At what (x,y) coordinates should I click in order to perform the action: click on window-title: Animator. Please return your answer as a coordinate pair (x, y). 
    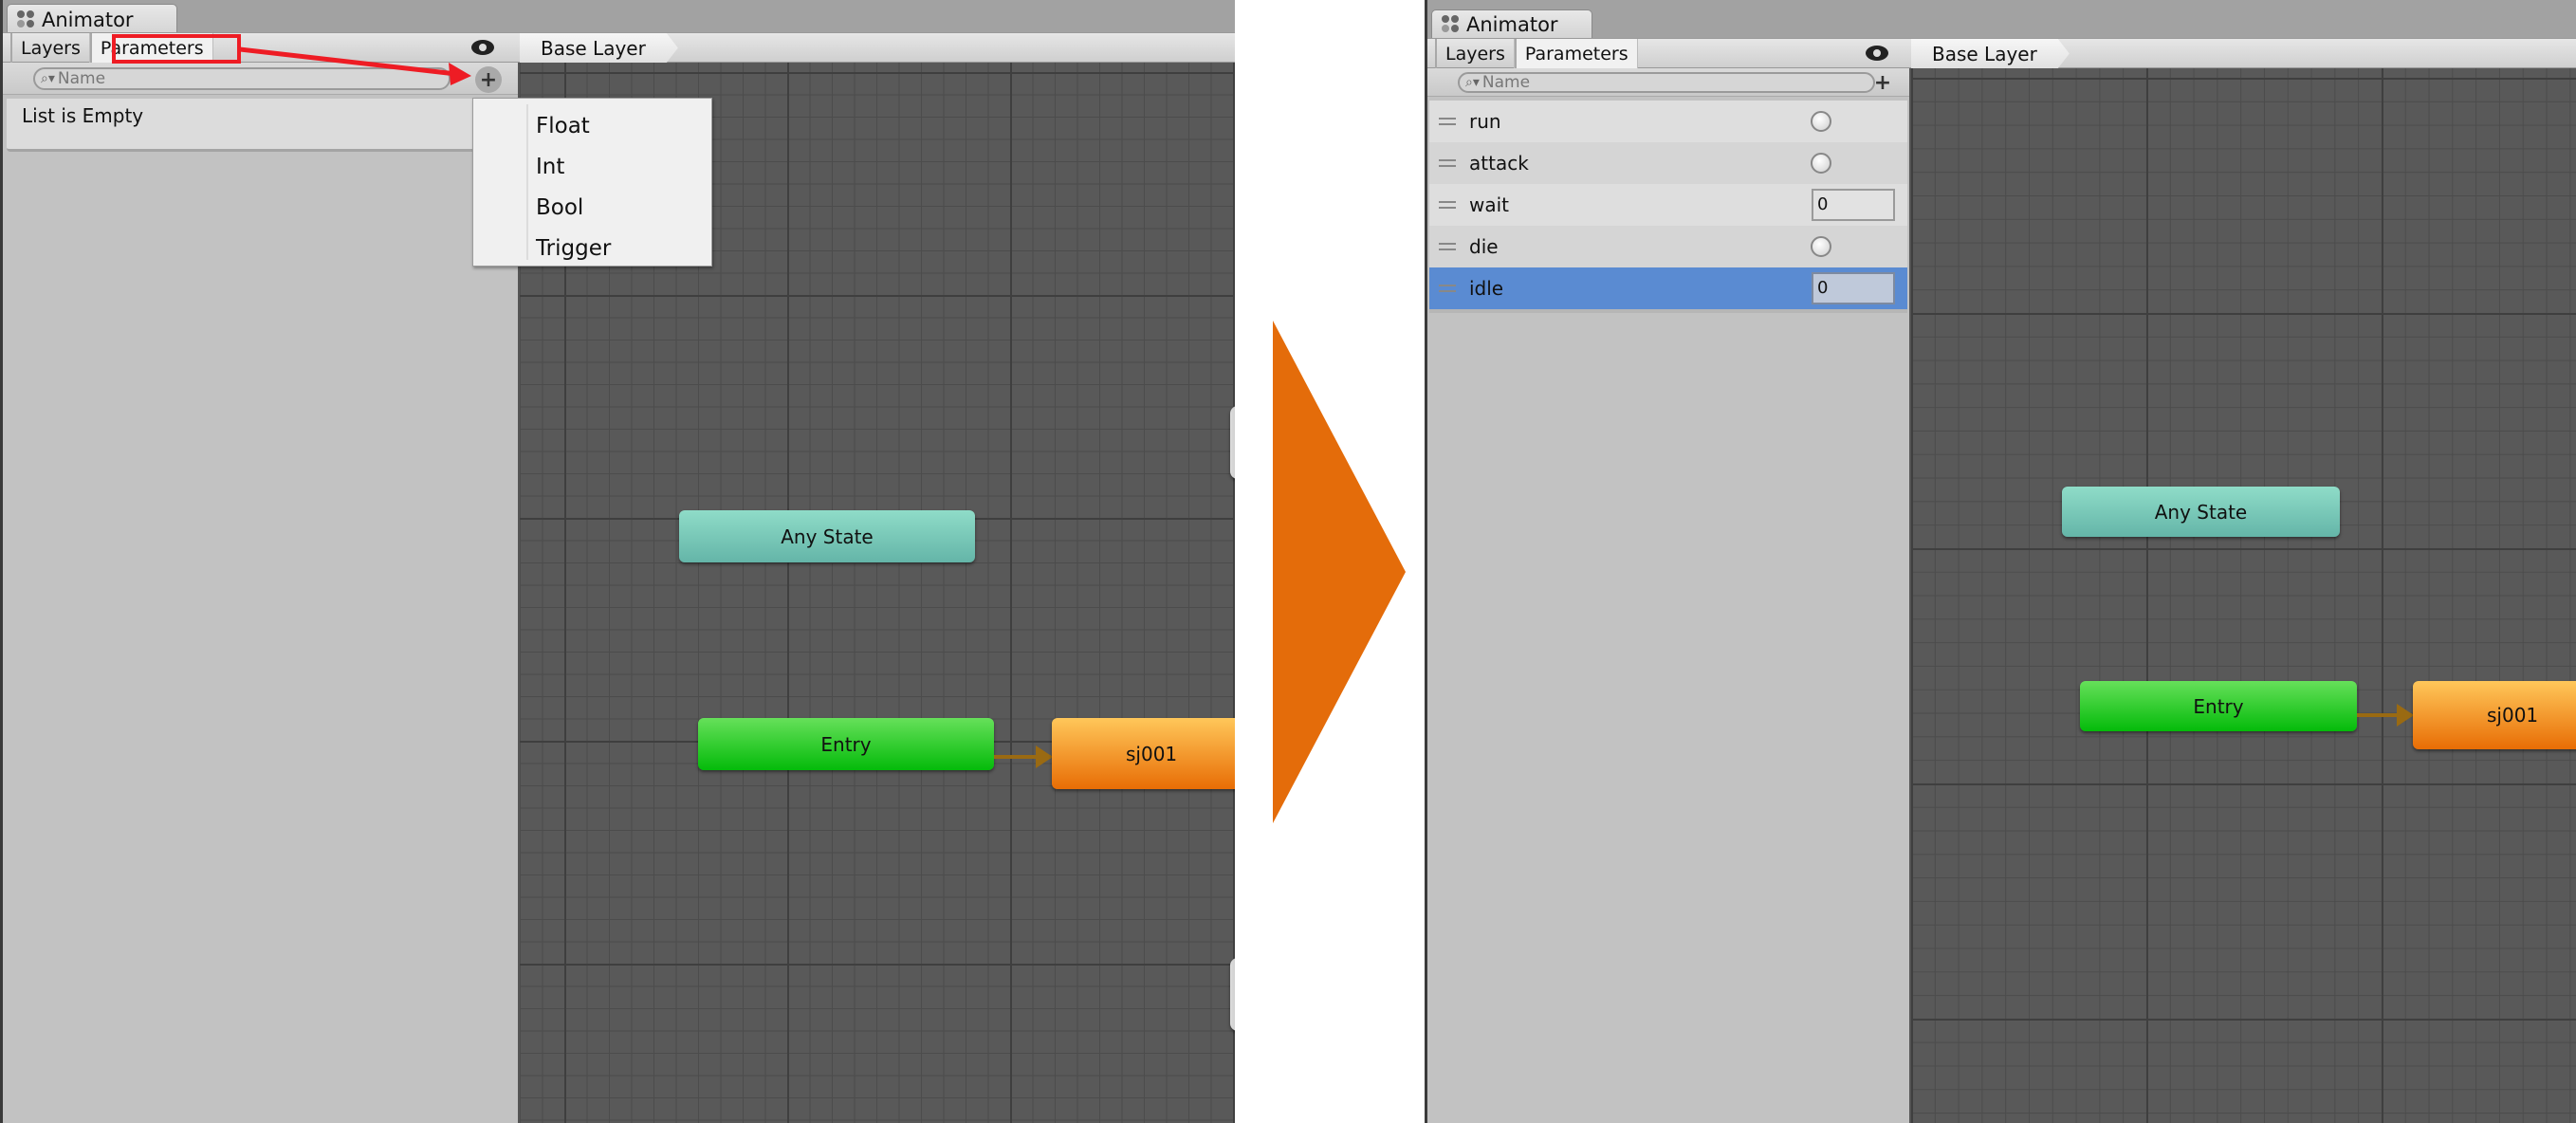
    Looking at the image, I should click on (1512, 24).